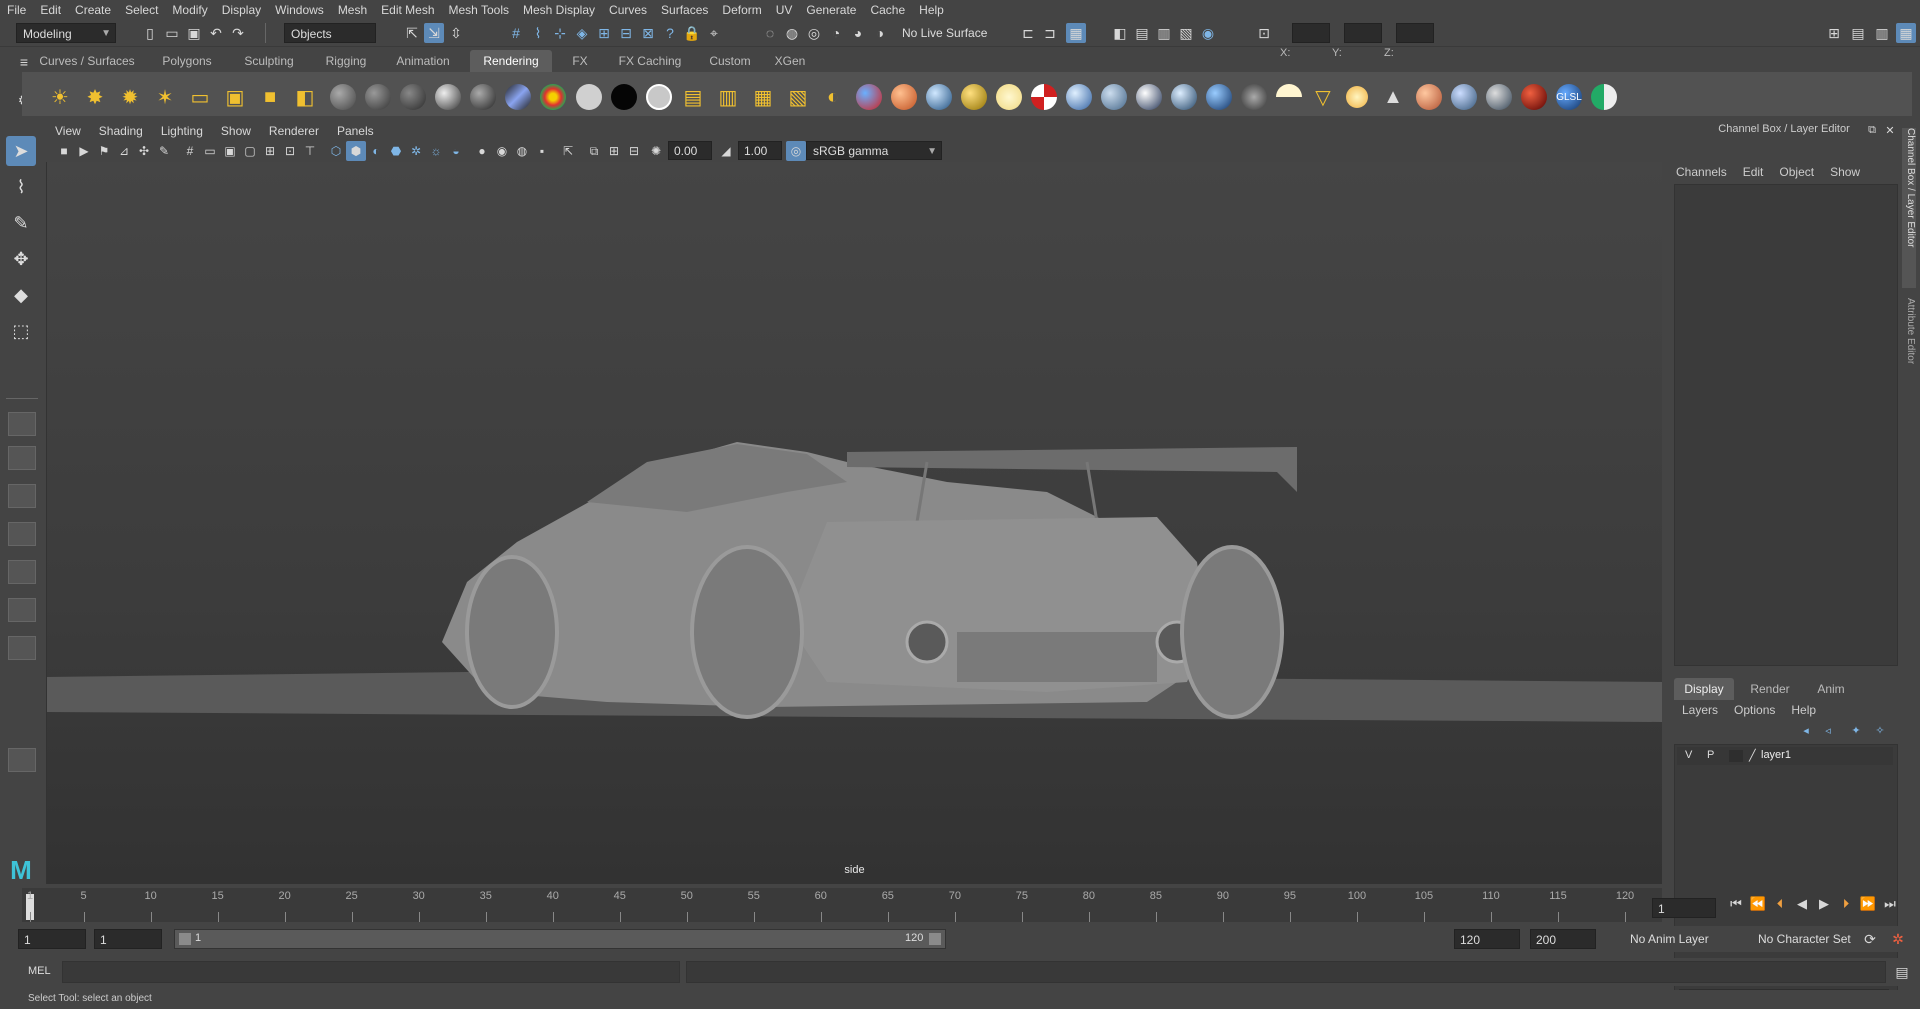 This screenshot has width=1920, height=1009. What do you see at coordinates (763, 97) in the screenshot?
I see `ipr-shelf-icon: ▦` at bounding box center [763, 97].